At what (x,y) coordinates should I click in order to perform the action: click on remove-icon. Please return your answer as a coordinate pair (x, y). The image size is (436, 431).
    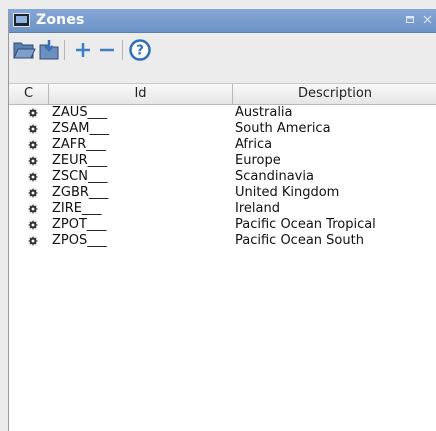
    Looking at the image, I should click on (107, 50).